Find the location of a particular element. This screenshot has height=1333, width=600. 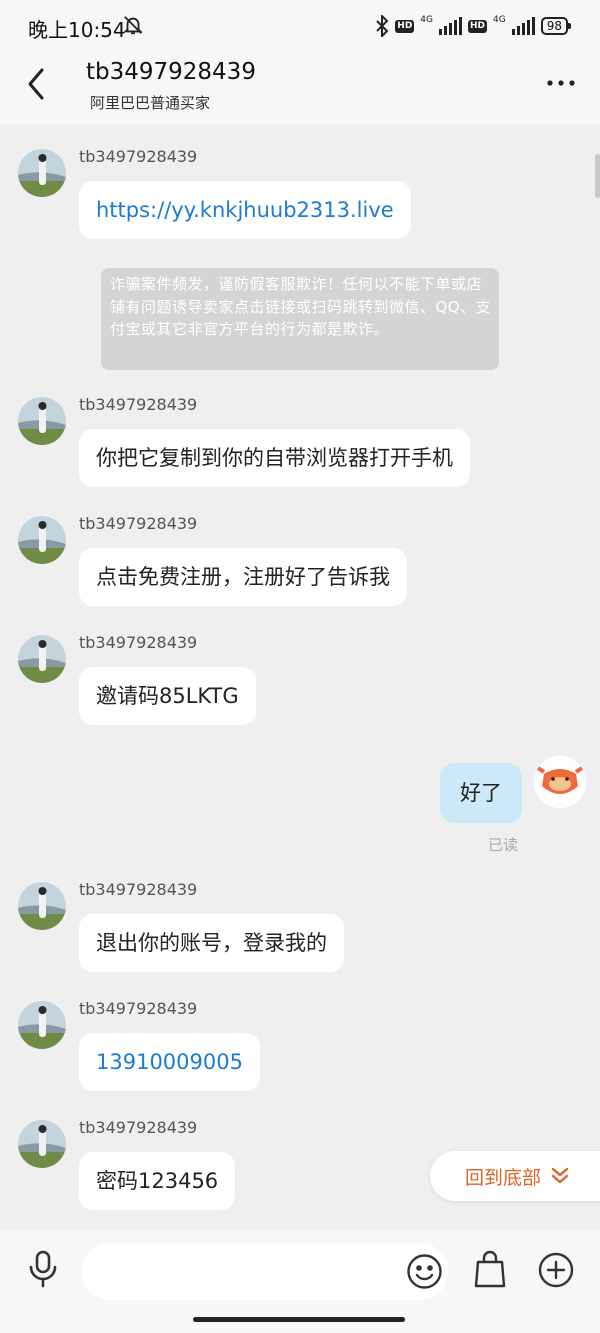

bluetooth-icon is located at coordinates (382, 26).